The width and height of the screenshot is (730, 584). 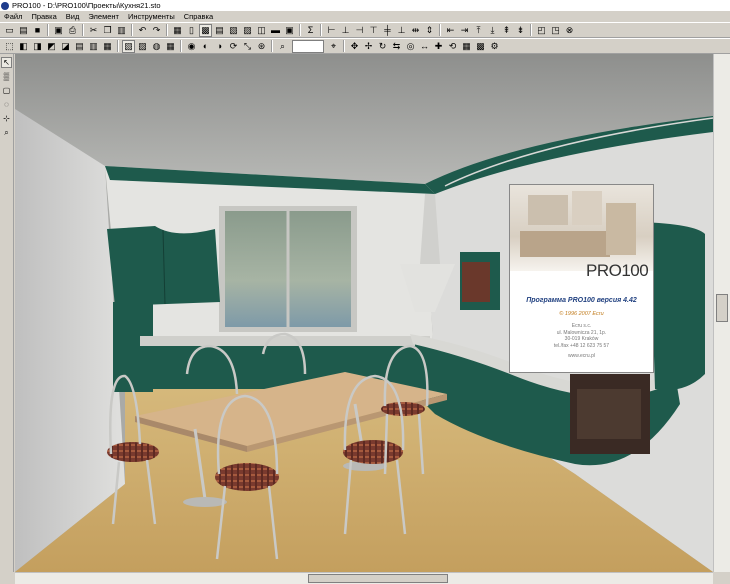 I want to click on snap-back-icon: ⇟, so click(x=520, y=30).